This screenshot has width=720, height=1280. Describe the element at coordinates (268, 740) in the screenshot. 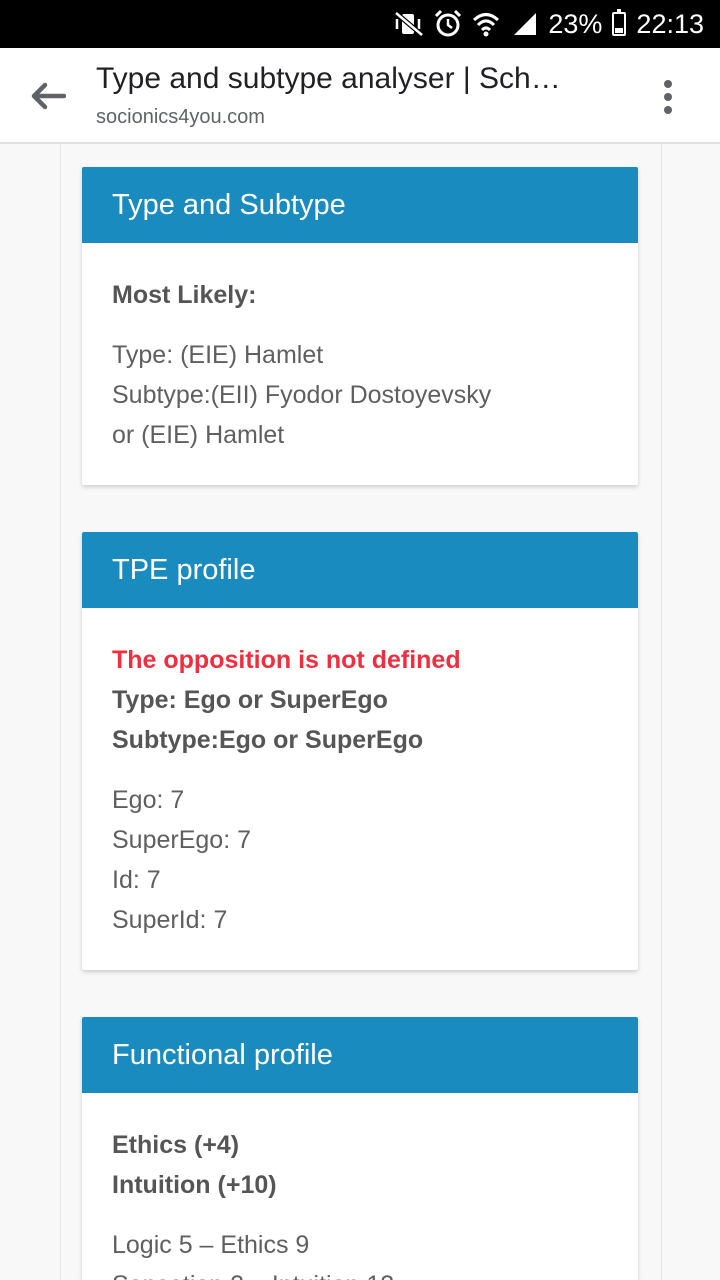

I see `tpe-subtype: Subtype:Ego or SuperEgo` at that location.